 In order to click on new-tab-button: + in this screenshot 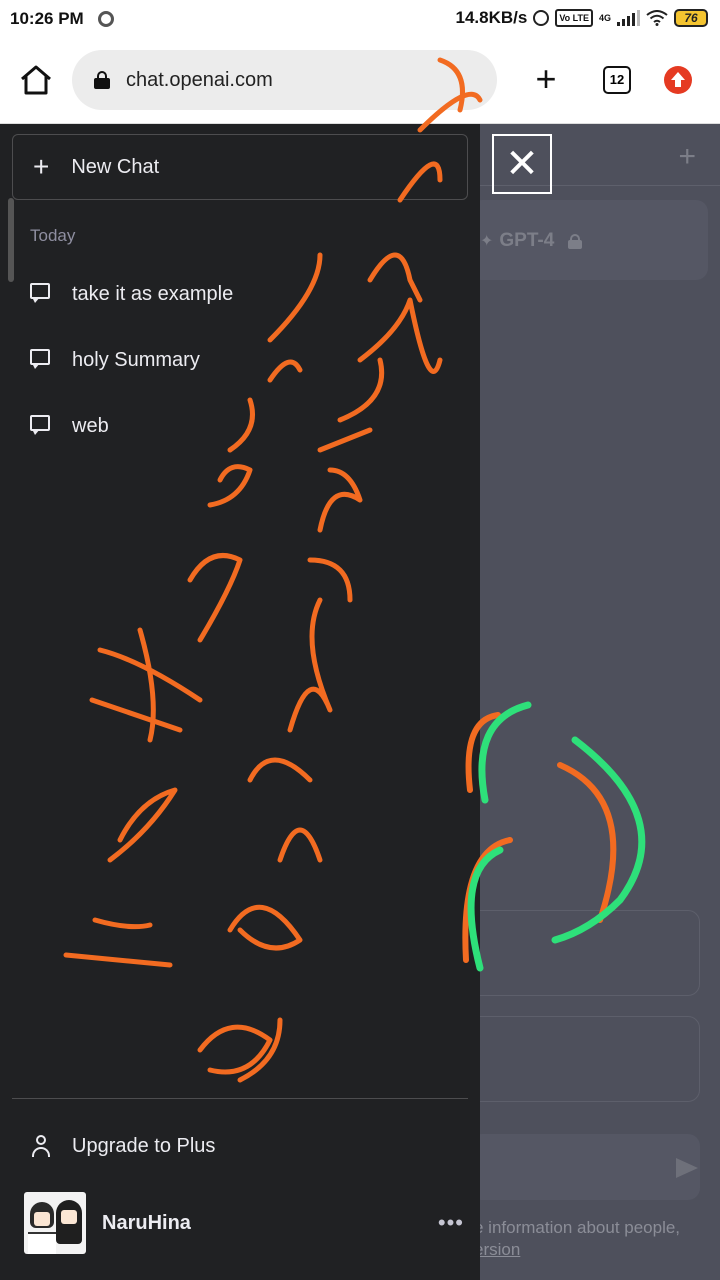, I will do `click(546, 79)`.